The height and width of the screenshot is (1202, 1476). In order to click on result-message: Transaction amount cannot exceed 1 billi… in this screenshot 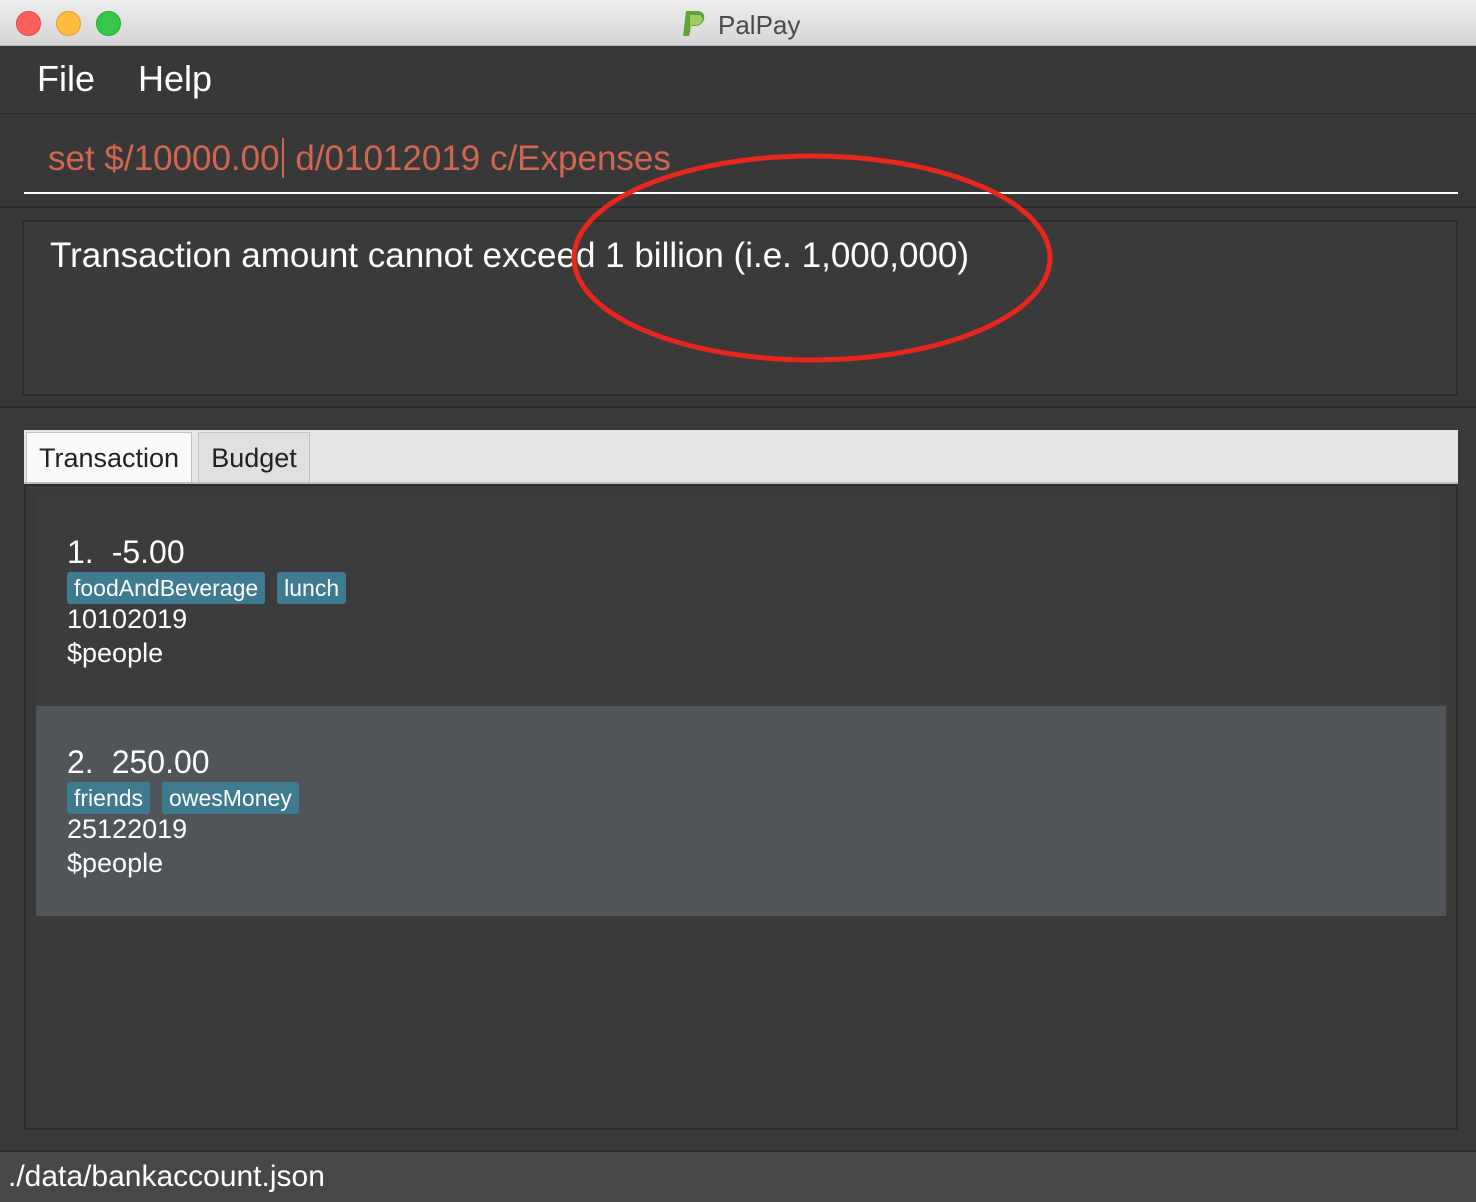, I will do `click(509, 255)`.